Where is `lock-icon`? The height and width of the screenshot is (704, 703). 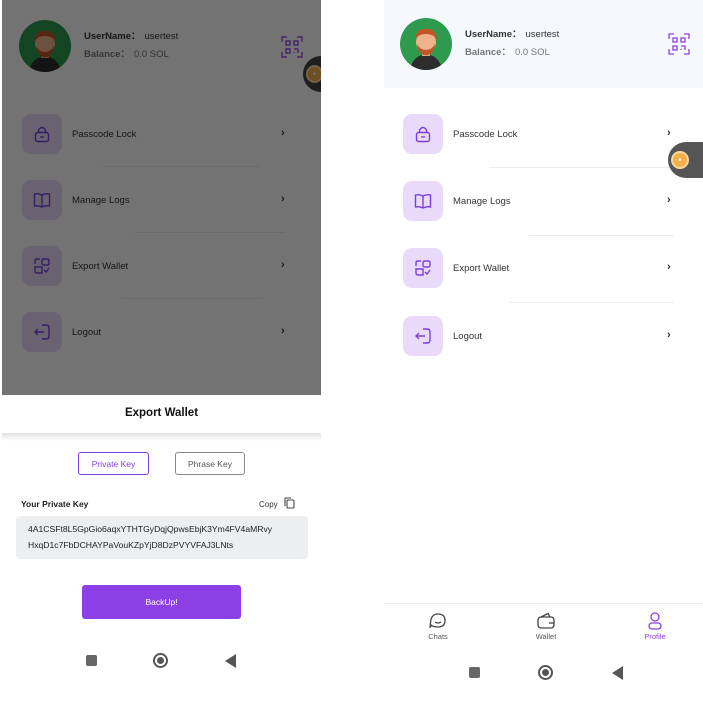
lock-icon is located at coordinates (423, 134).